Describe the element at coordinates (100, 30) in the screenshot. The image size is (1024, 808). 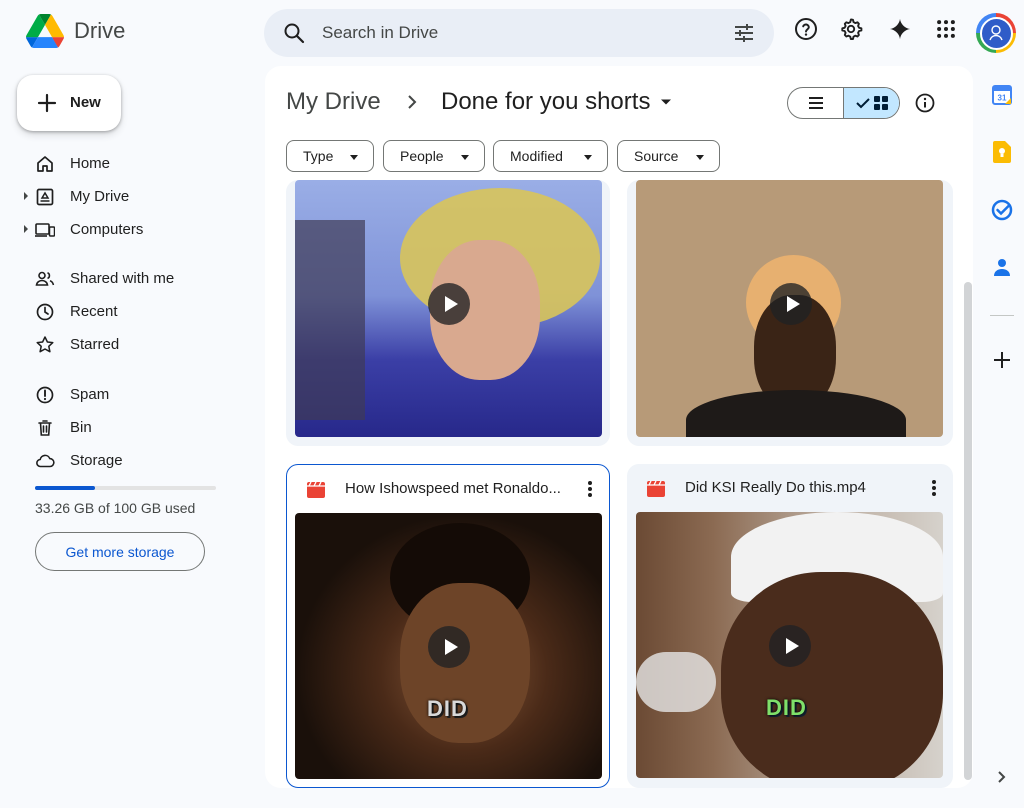
I see `app-name: Drive` at that location.